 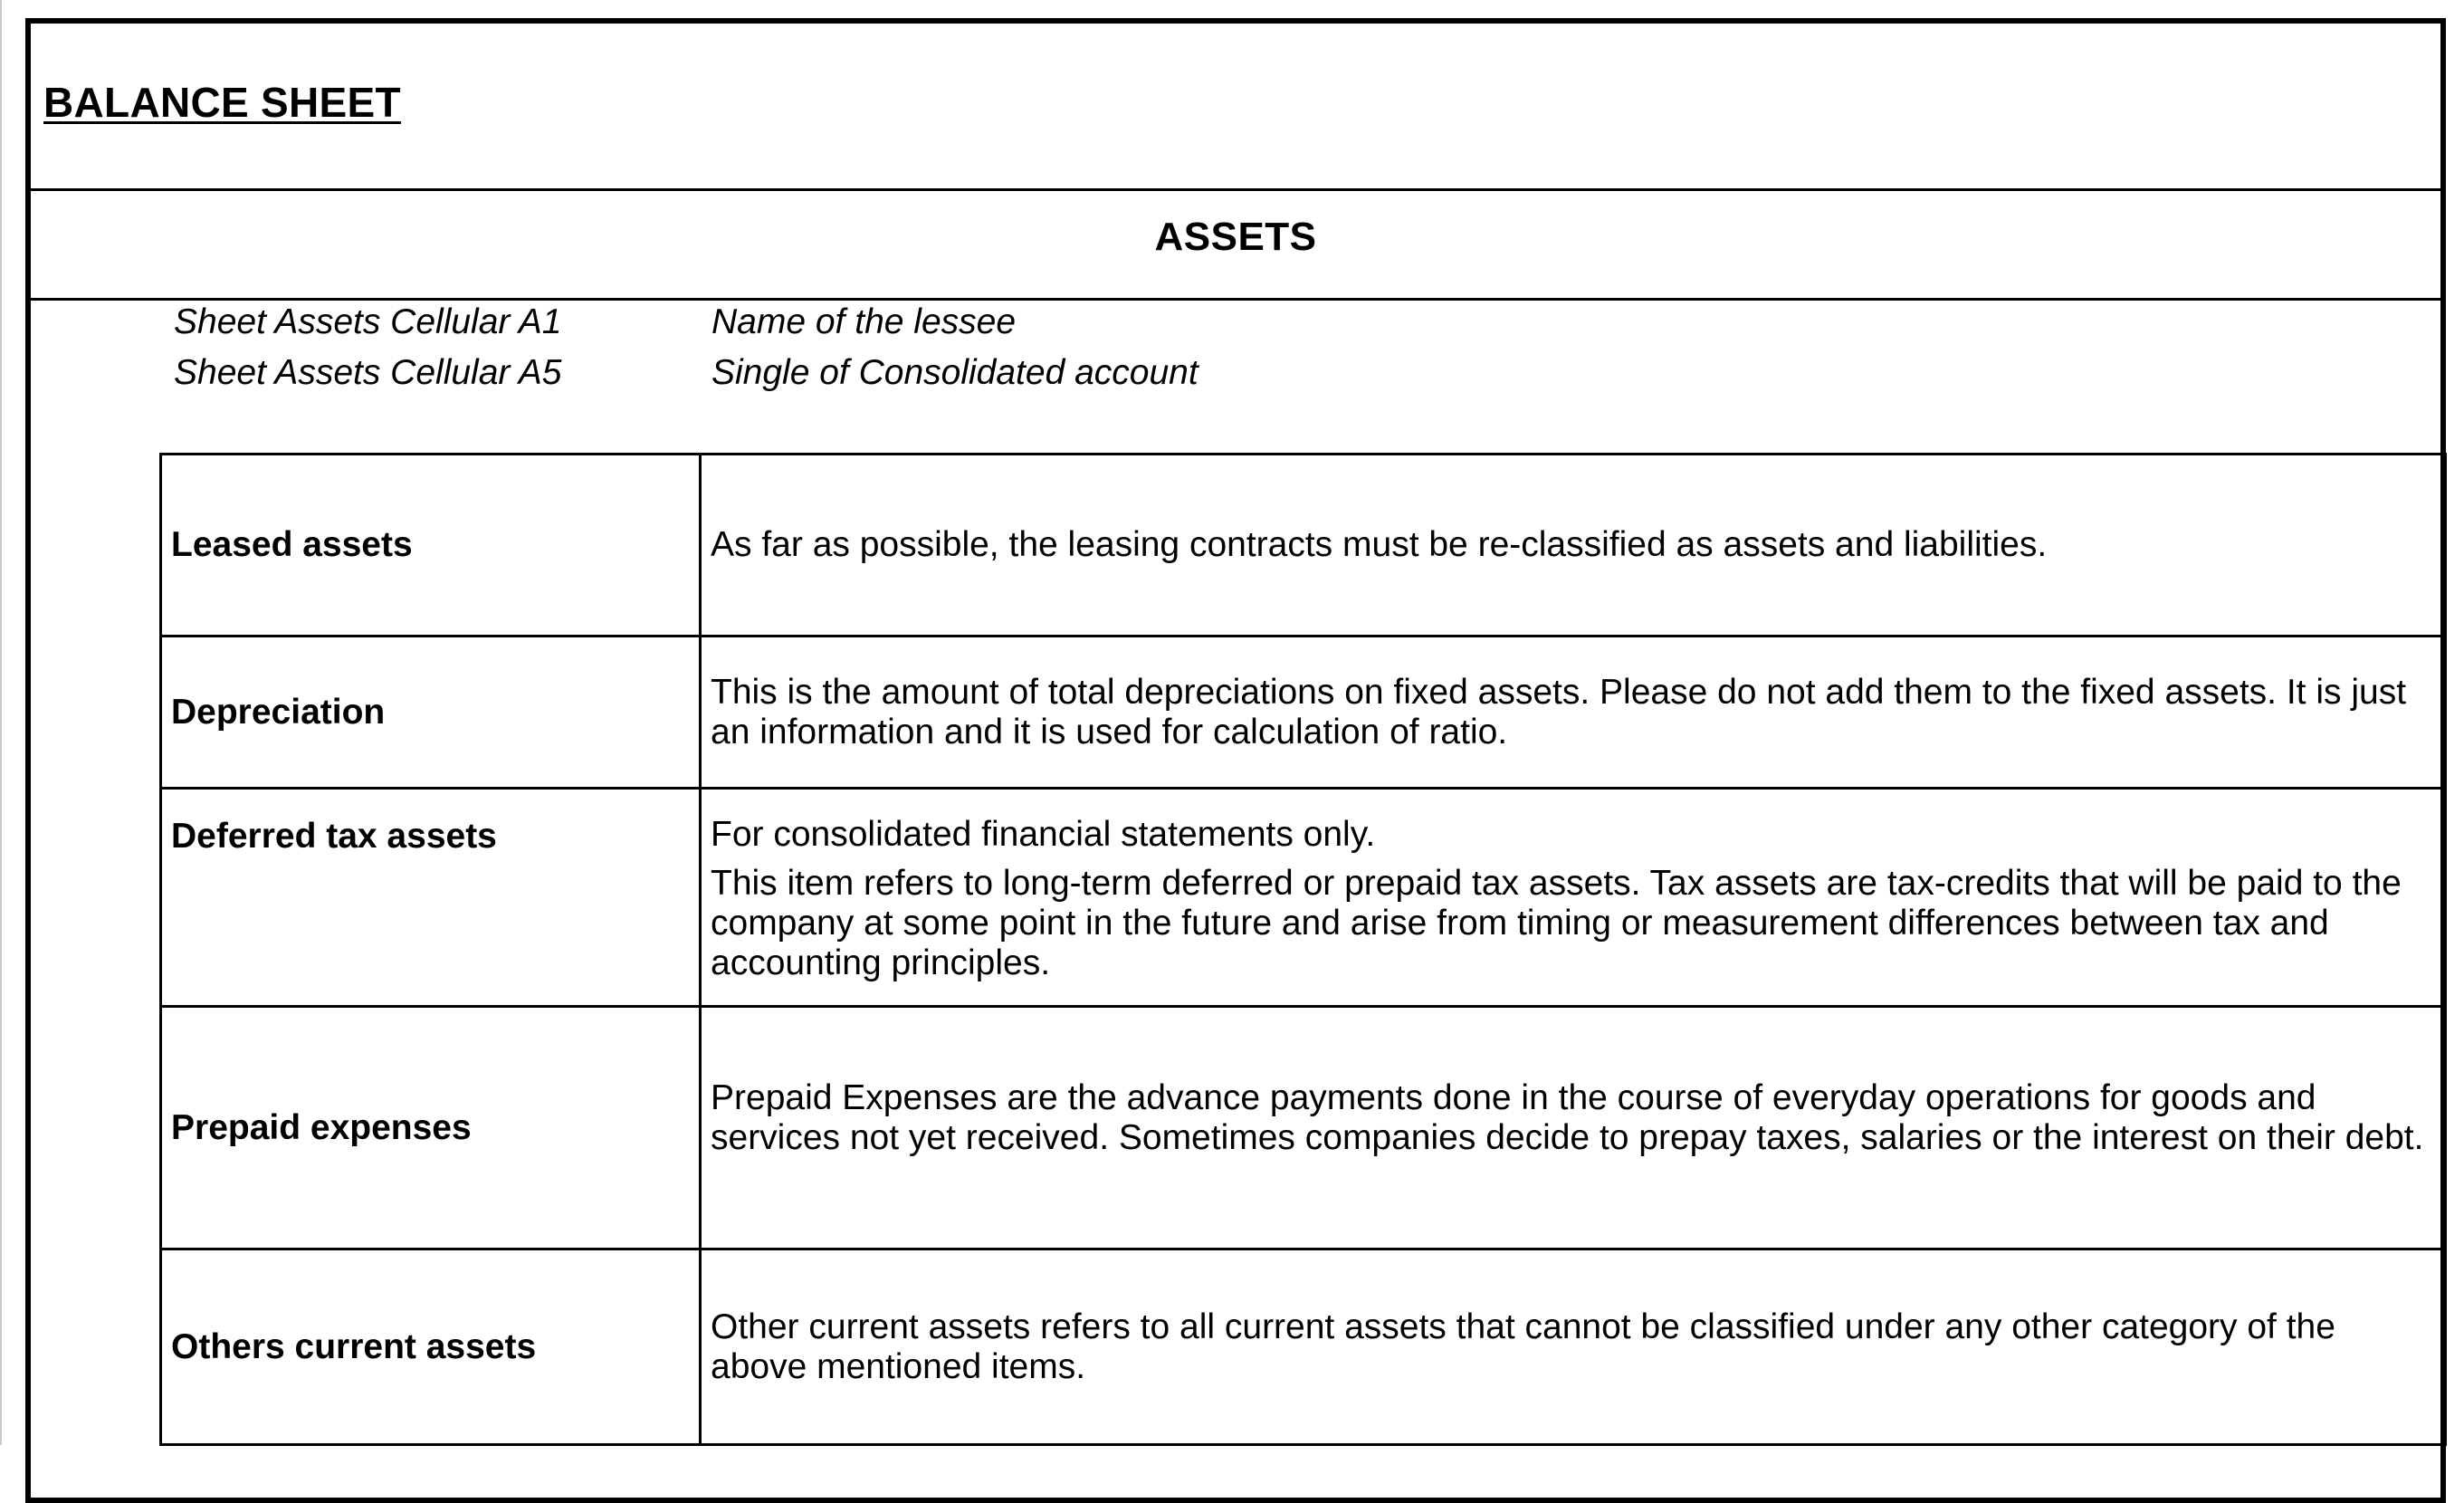 I want to click on term-other-current-assets: Others current assets, so click(x=430, y=1347).